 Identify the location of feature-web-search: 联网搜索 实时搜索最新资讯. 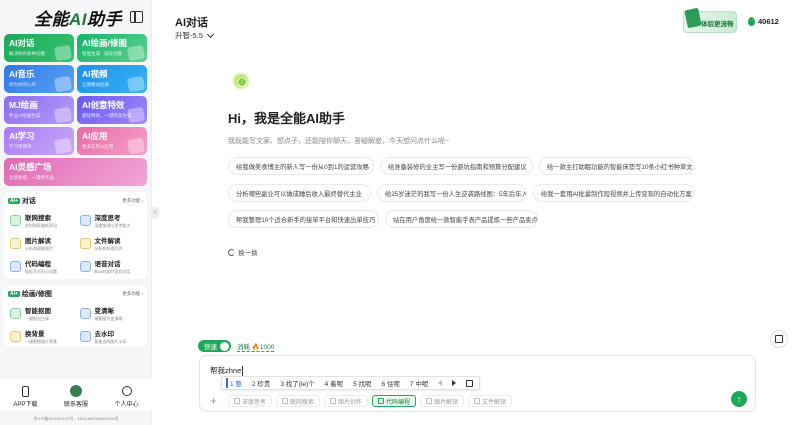
(41, 220).